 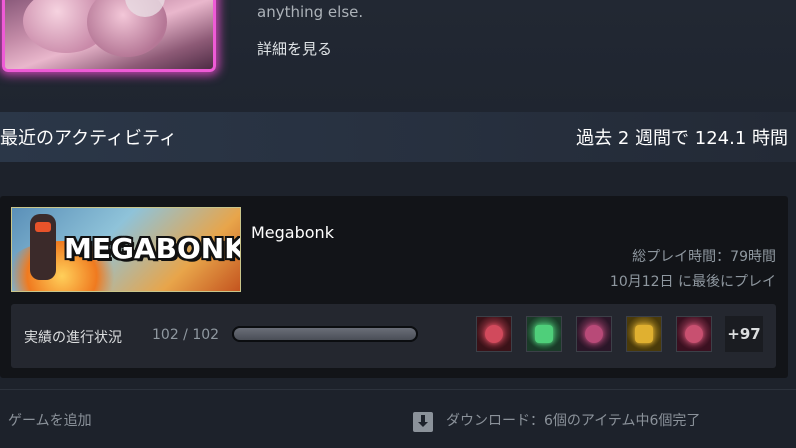 What do you see at coordinates (292, 232) in the screenshot?
I see `game-name-link: Megabonk` at bounding box center [292, 232].